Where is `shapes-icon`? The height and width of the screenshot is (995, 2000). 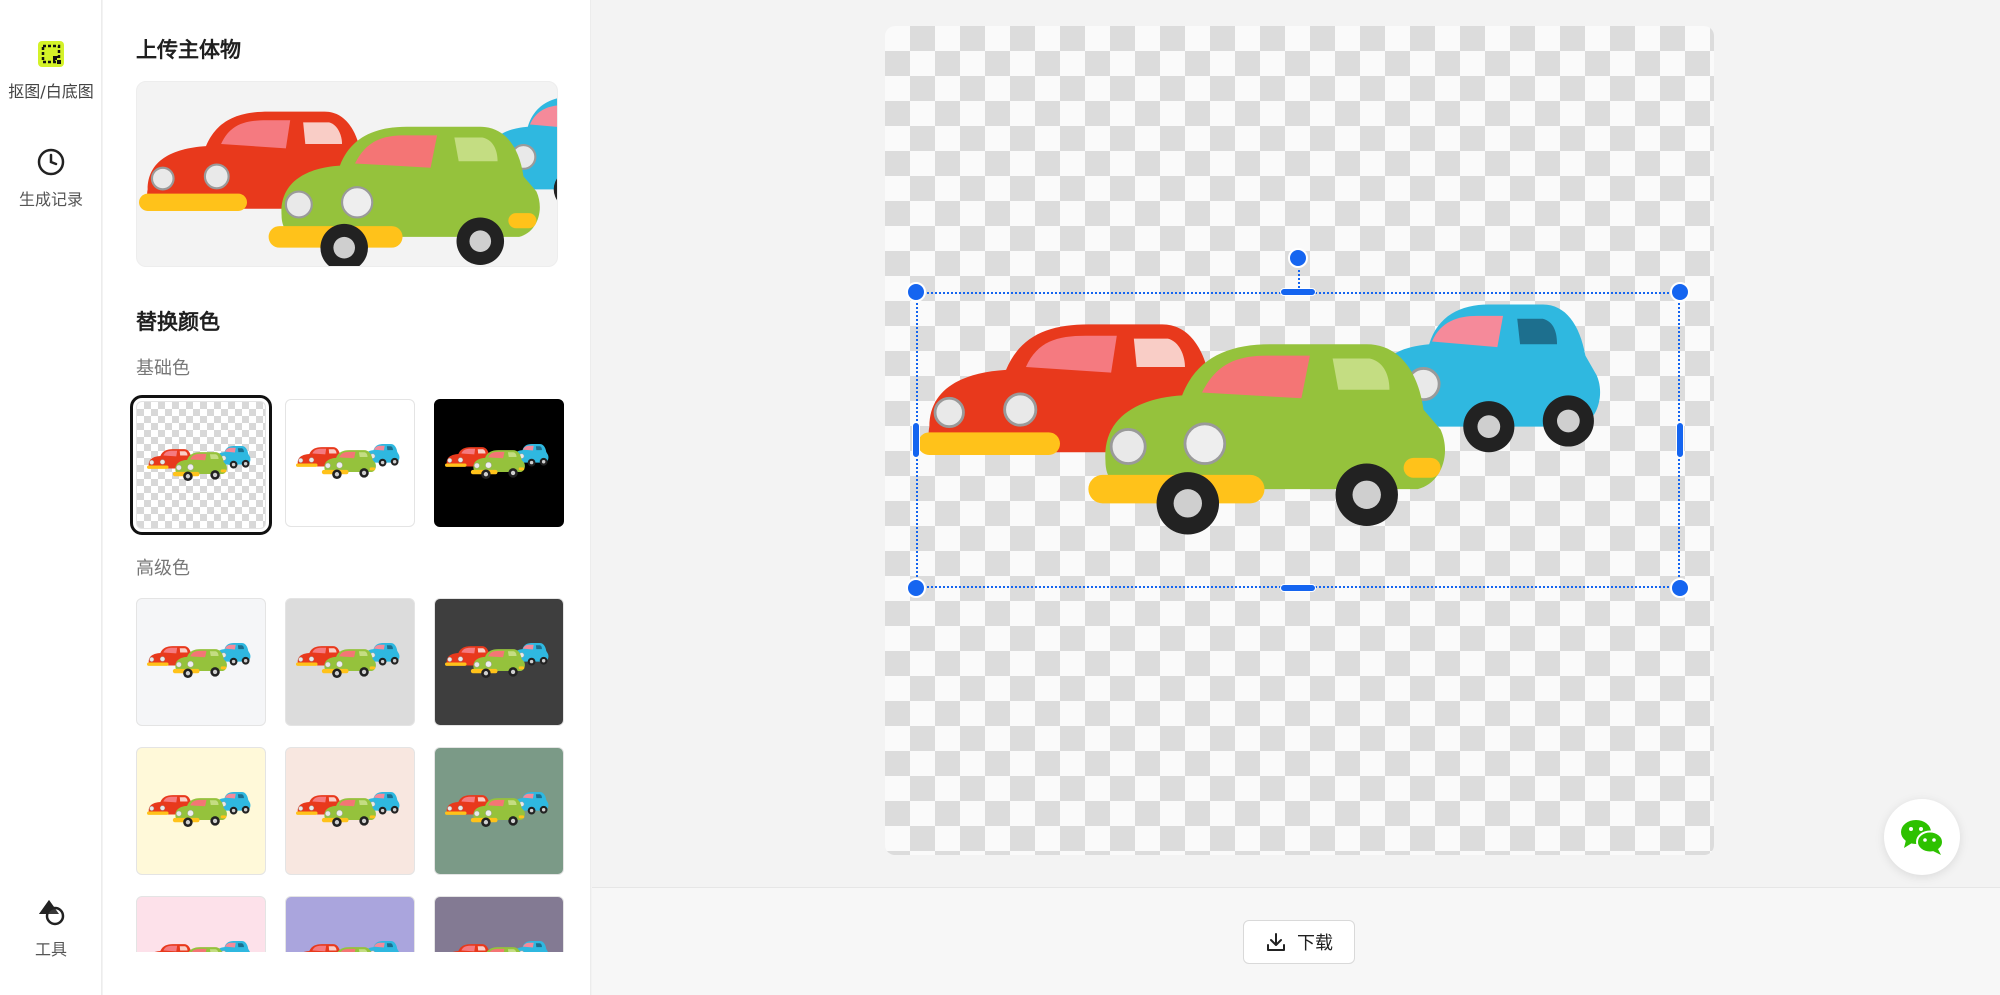 shapes-icon is located at coordinates (52, 913).